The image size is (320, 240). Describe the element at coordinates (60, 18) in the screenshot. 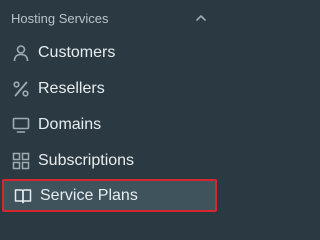

I see `section-title: Hosting Services` at that location.